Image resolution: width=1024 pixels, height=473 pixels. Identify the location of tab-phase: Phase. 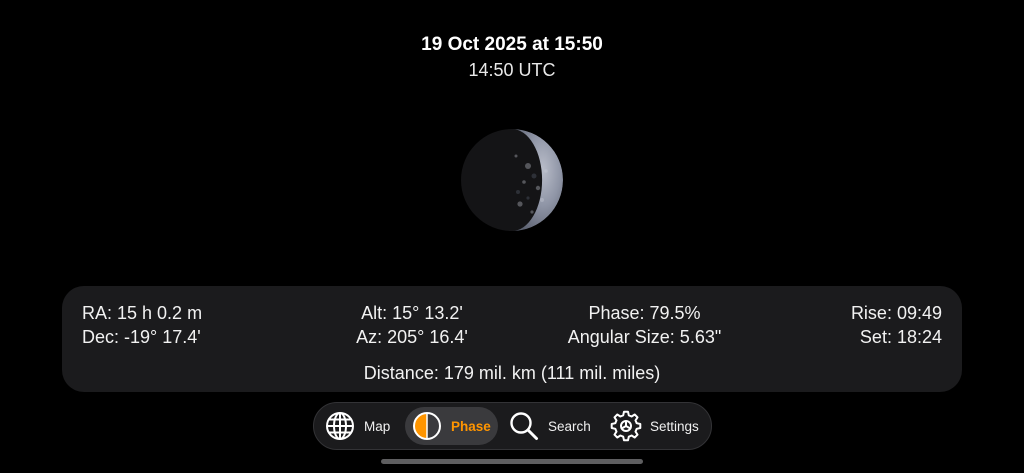
(451, 426).